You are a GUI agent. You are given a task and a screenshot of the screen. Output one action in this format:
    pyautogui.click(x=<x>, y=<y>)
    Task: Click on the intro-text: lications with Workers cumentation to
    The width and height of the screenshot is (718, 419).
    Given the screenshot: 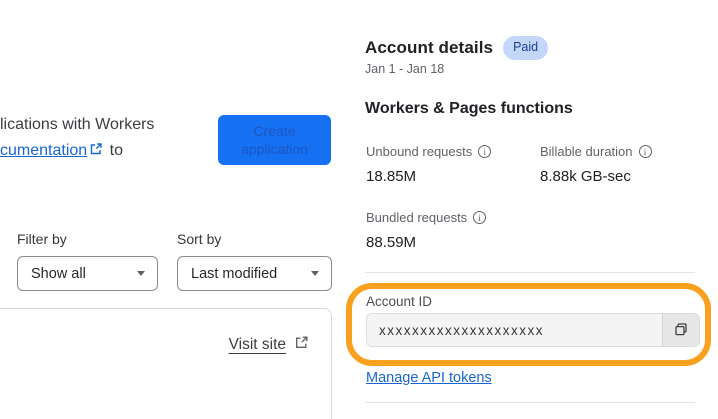 What is the action you would take?
    pyautogui.click(x=77, y=138)
    